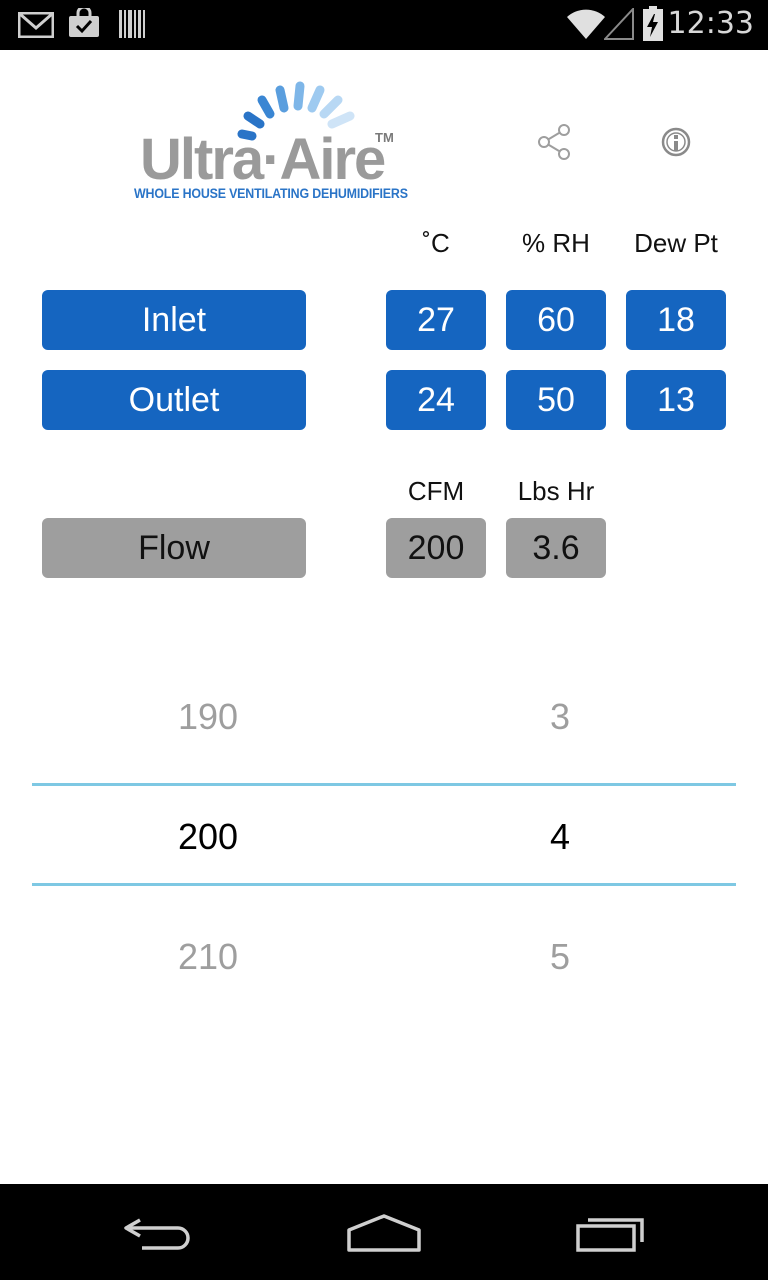 This screenshot has width=768, height=1280. What do you see at coordinates (84, 22) in the screenshot?
I see `play-store-icon` at bounding box center [84, 22].